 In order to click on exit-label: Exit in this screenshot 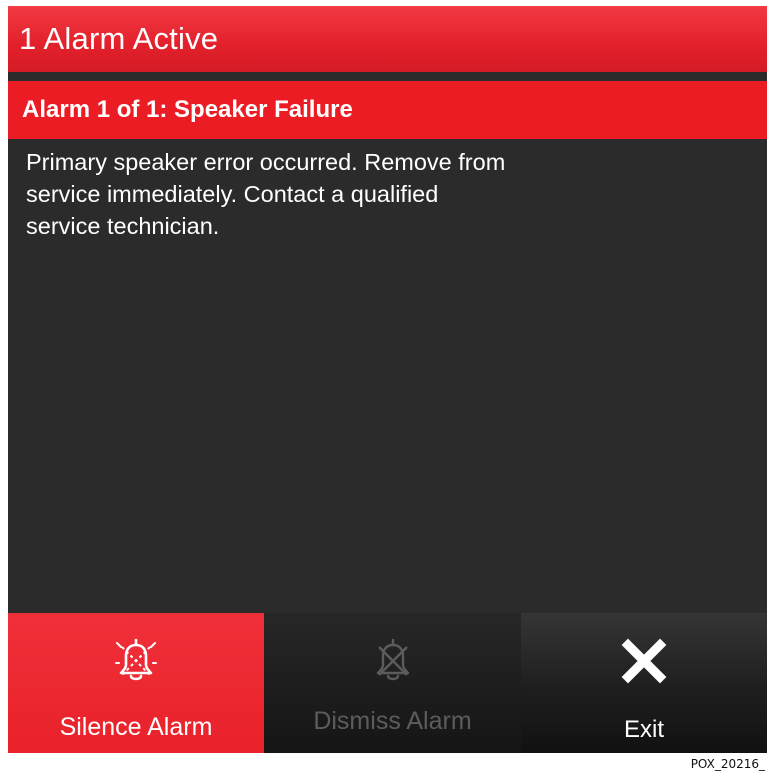, I will do `click(643, 729)`.